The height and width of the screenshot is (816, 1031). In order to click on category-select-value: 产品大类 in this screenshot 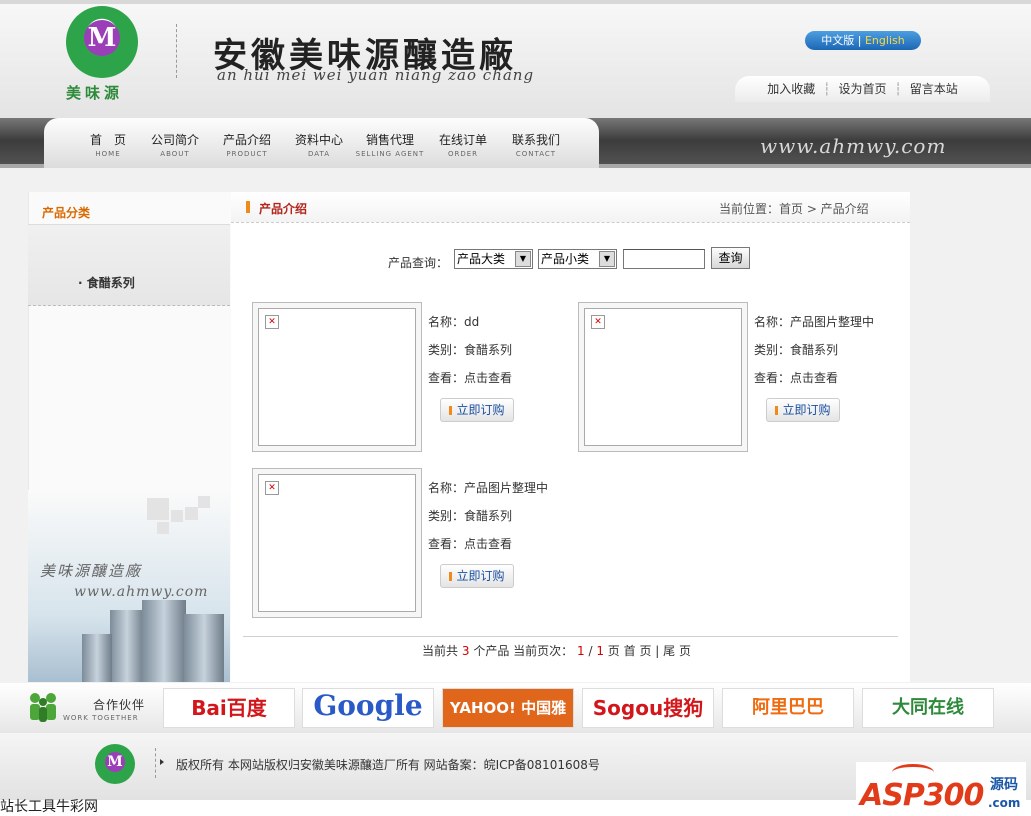, I will do `click(481, 259)`.